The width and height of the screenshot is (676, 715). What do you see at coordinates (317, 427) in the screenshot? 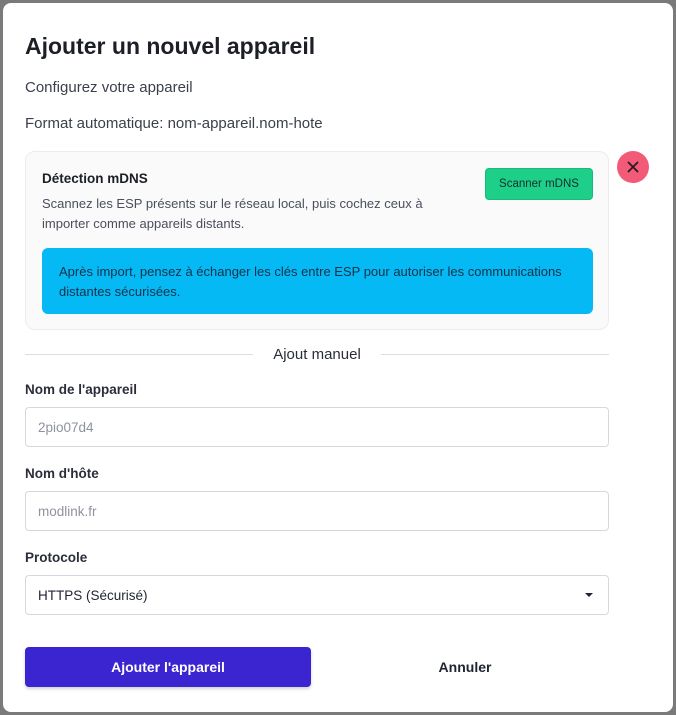
I see `device-name-input` at bounding box center [317, 427].